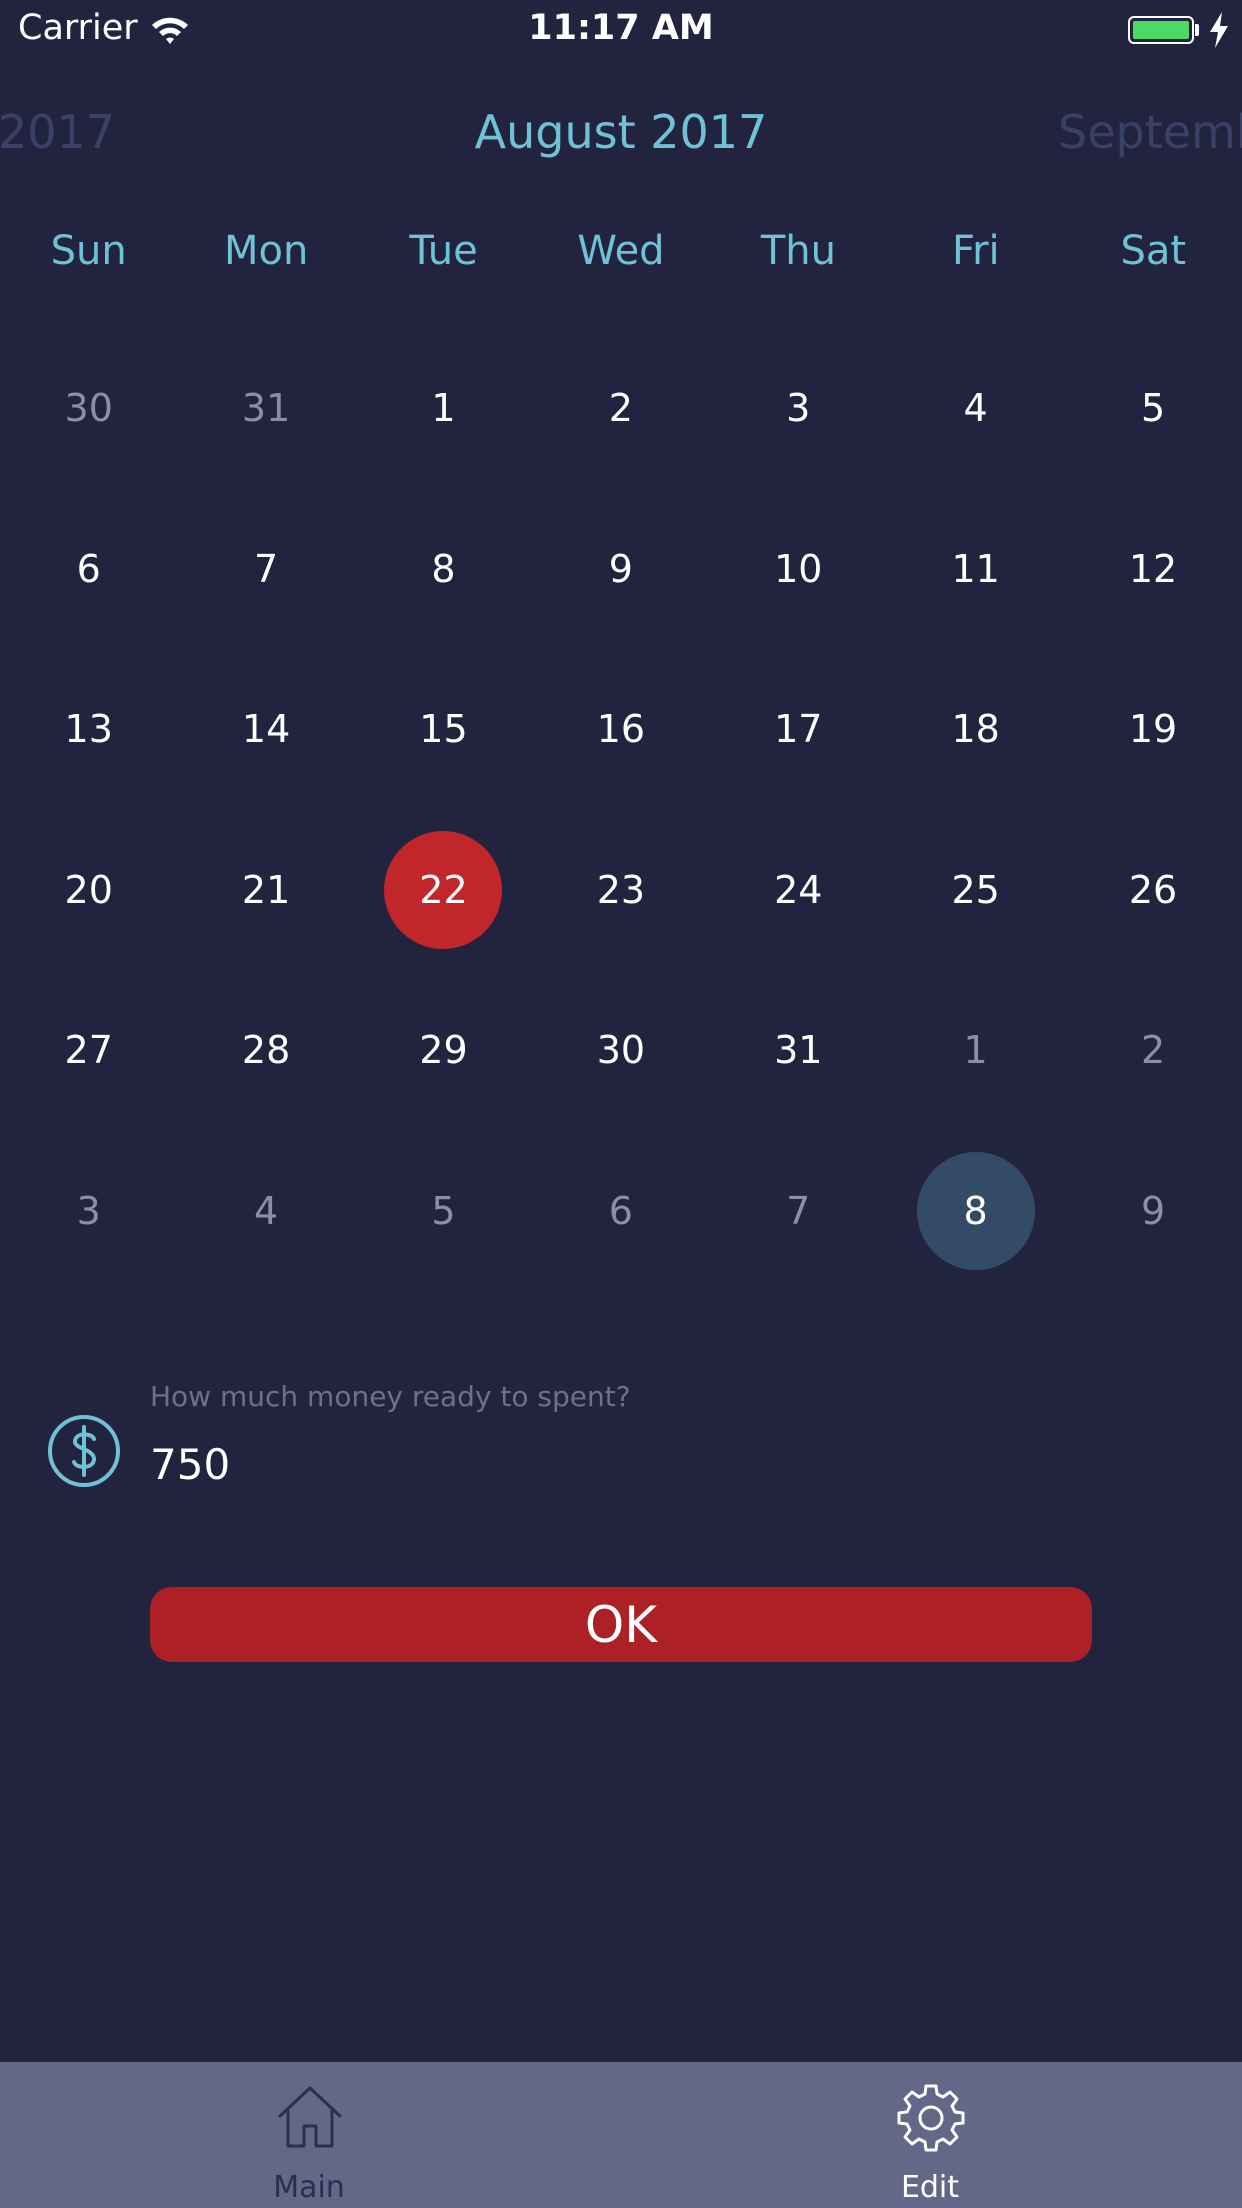  I want to click on calendar-day-number: 29, so click(443, 1050).